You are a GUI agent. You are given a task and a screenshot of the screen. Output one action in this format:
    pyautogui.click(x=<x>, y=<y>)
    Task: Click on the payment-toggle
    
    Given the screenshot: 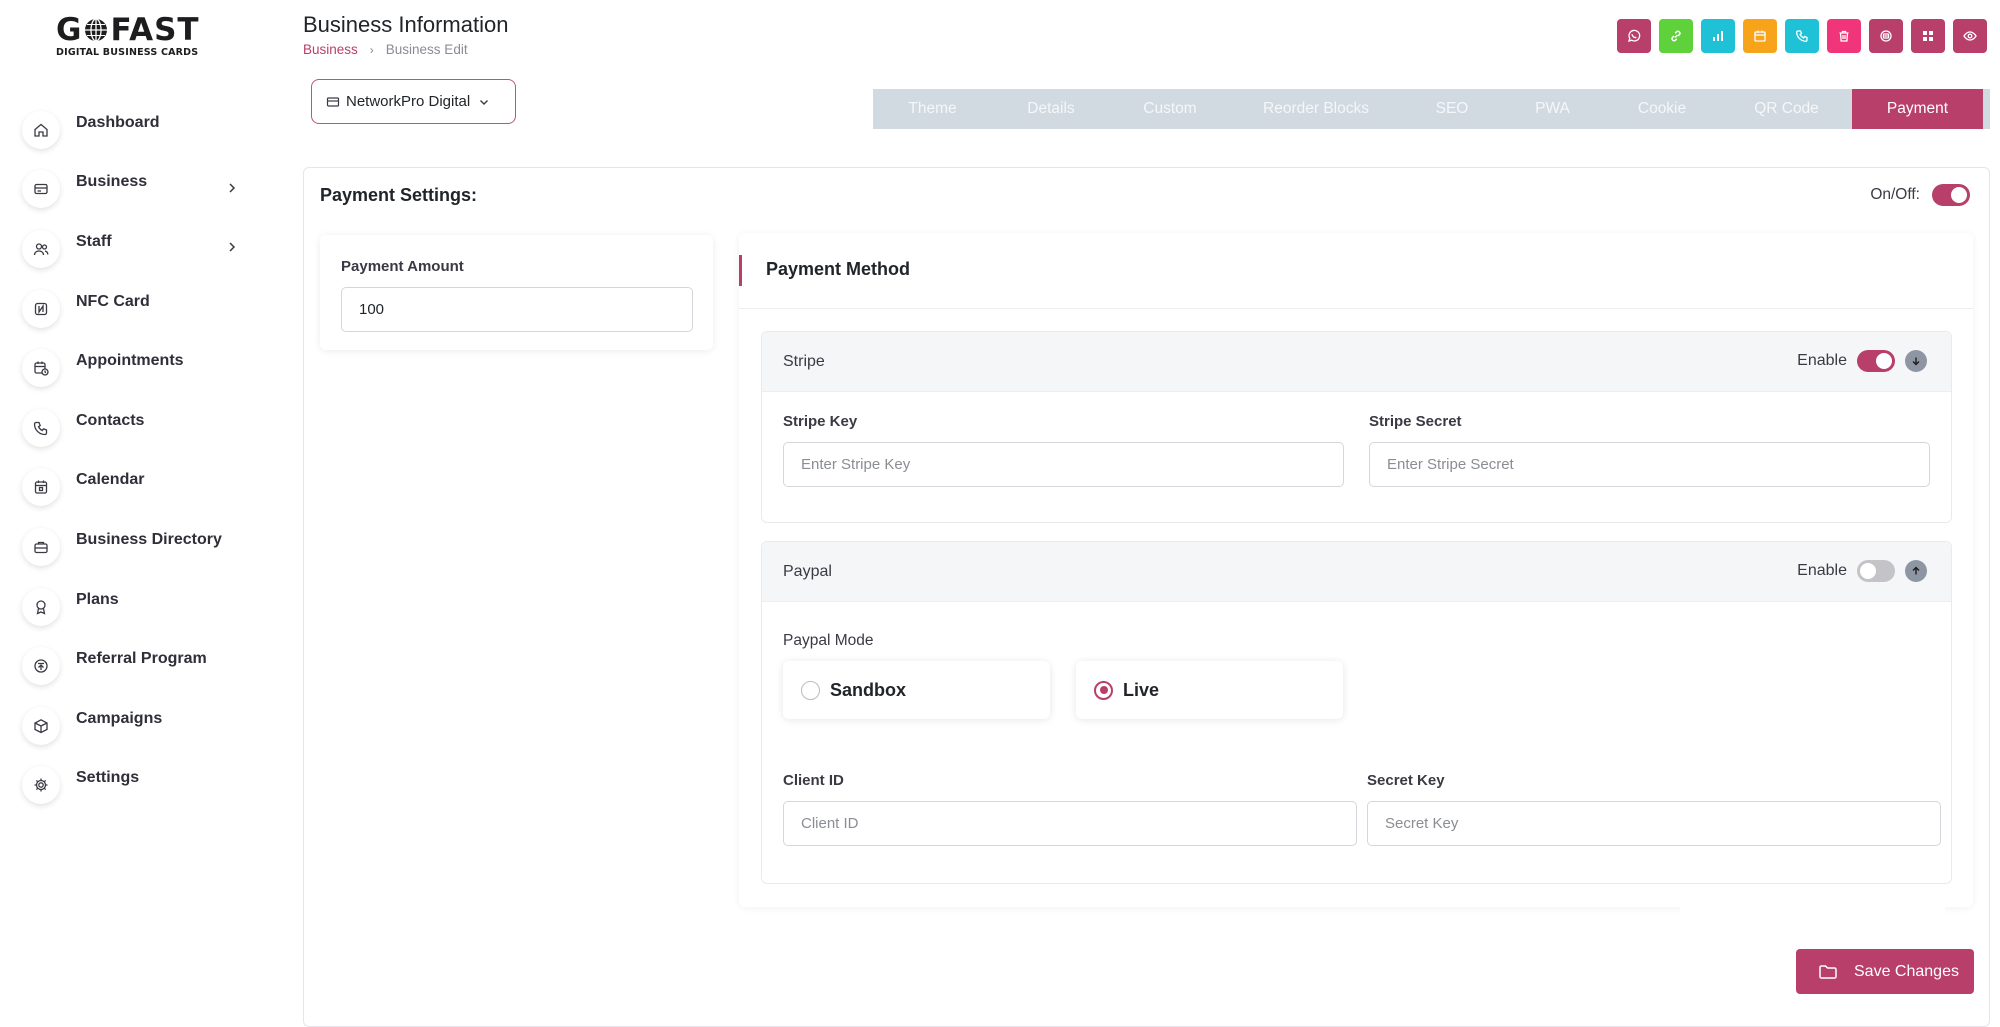 What is the action you would take?
    pyautogui.click(x=1951, y=195)
    